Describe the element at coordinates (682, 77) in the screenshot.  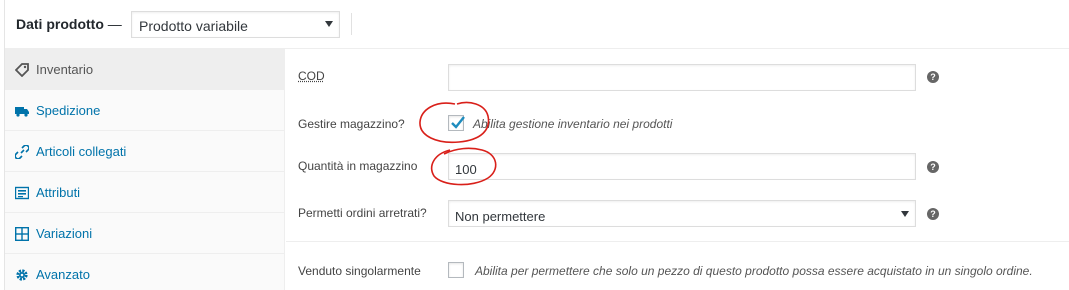
I see `sku-input` at that location.